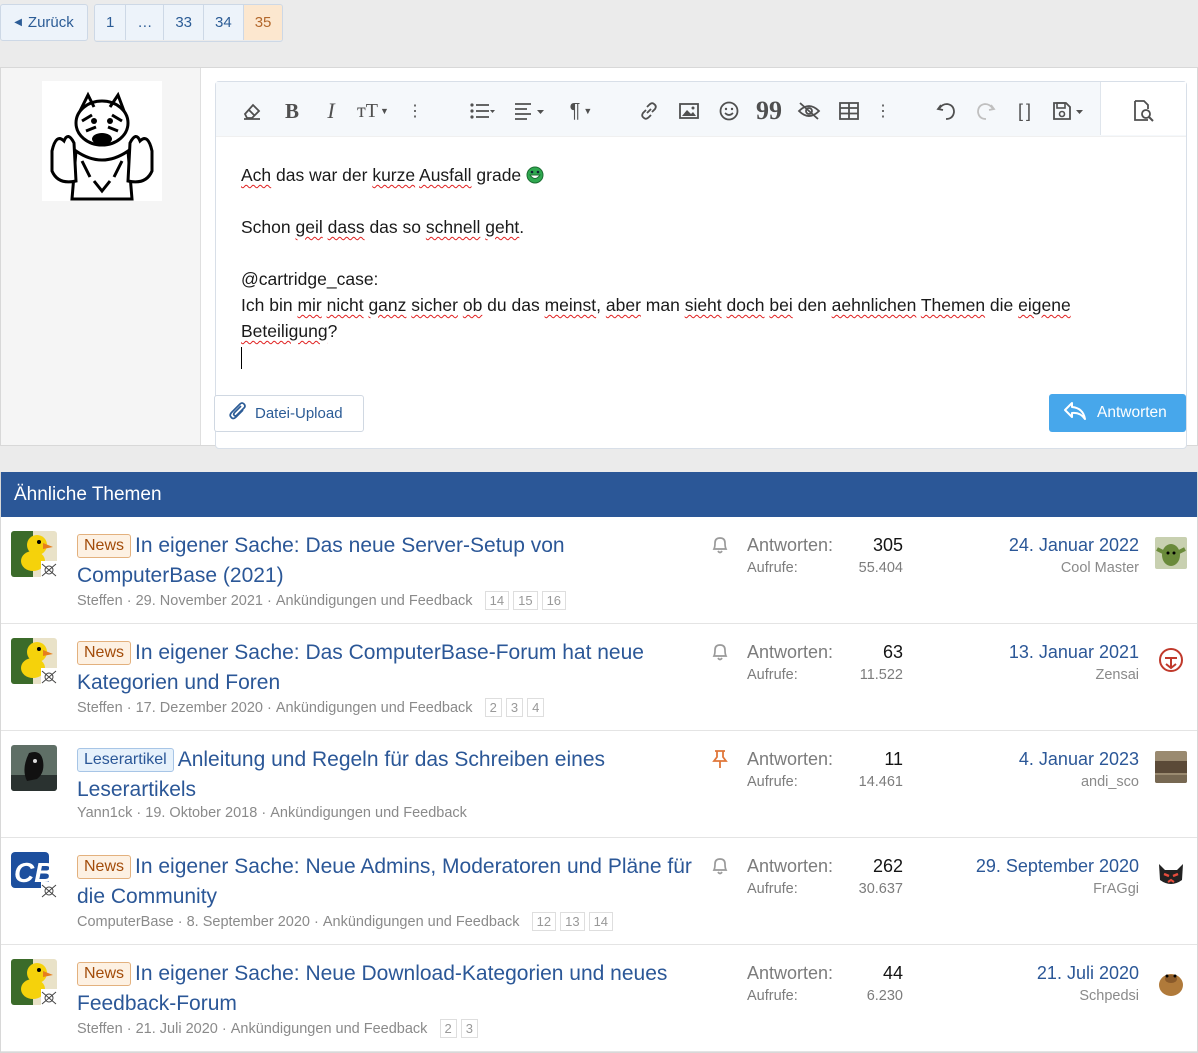 The width and height of the screenshot is (1198, 1053). I want to click on bell-icon, so click(720, 545).